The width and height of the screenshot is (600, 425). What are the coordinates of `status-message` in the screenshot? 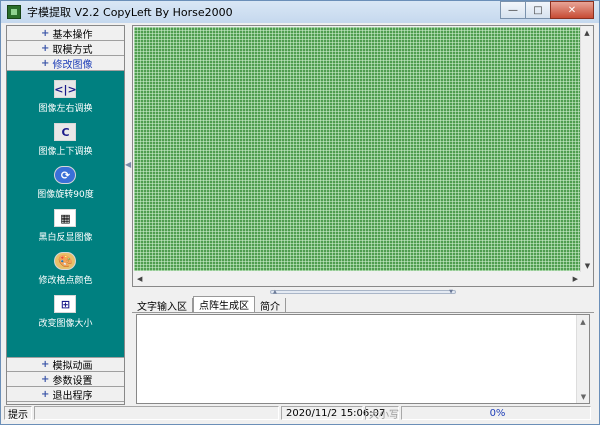 It's located at (156, 413).